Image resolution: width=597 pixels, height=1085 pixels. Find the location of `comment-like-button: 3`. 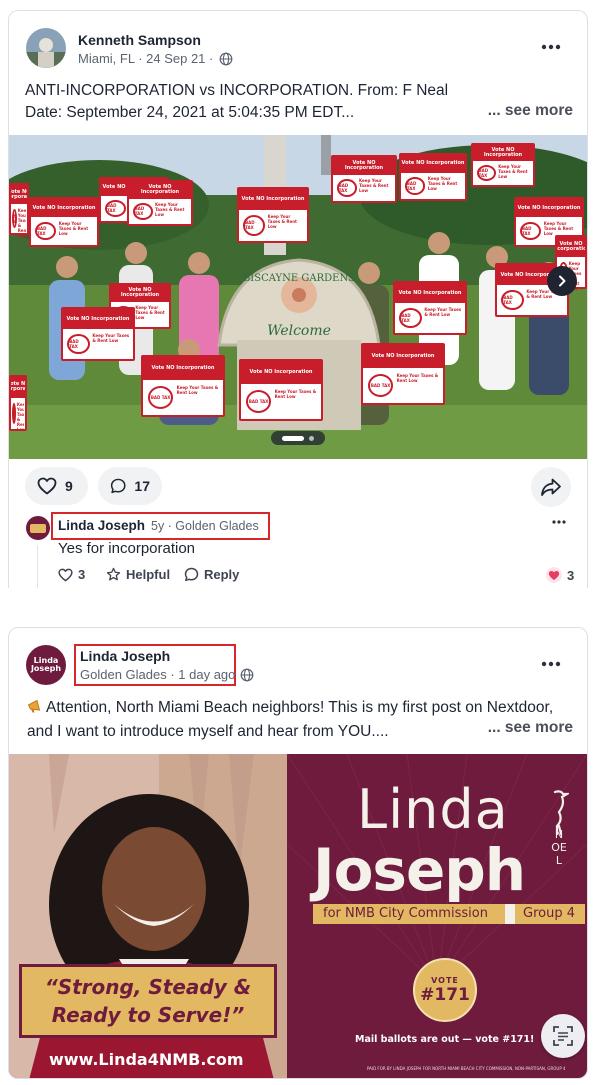

comment-like-button: 3 is located at coordinates (71, 574).